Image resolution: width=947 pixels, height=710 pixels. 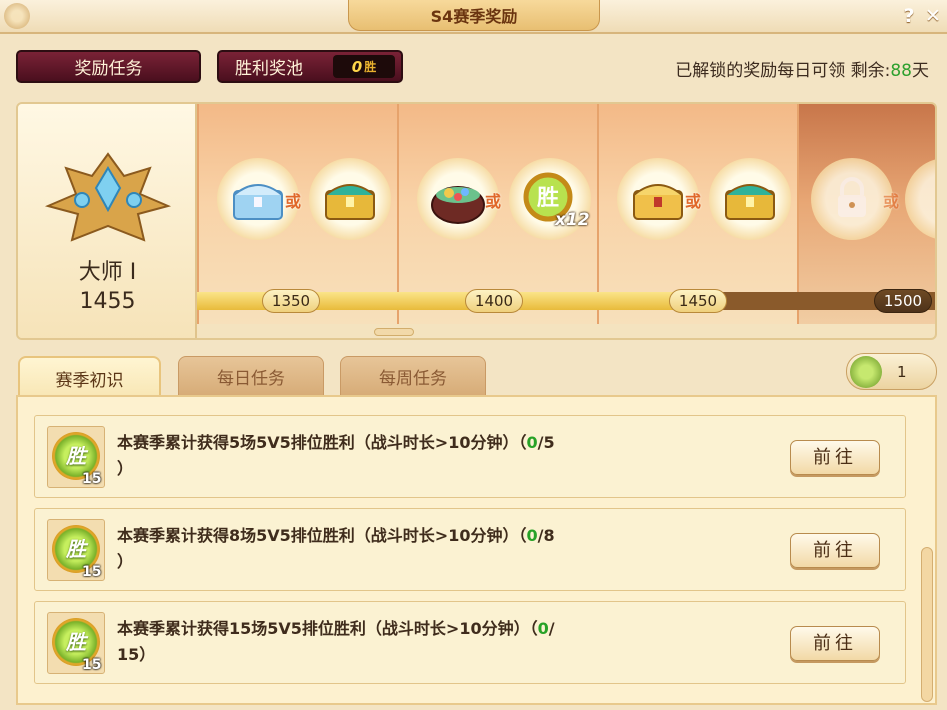 I want to click on milestone-1400: 1400, so click(x=494, y=301).